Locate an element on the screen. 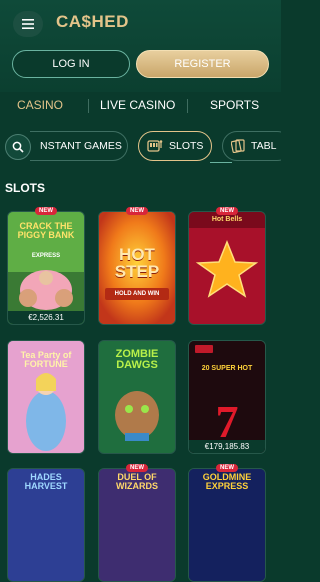 The image size is (320, 582). game-tile: GOLDMINE EXPRESS is located at coordinates (227, 525).